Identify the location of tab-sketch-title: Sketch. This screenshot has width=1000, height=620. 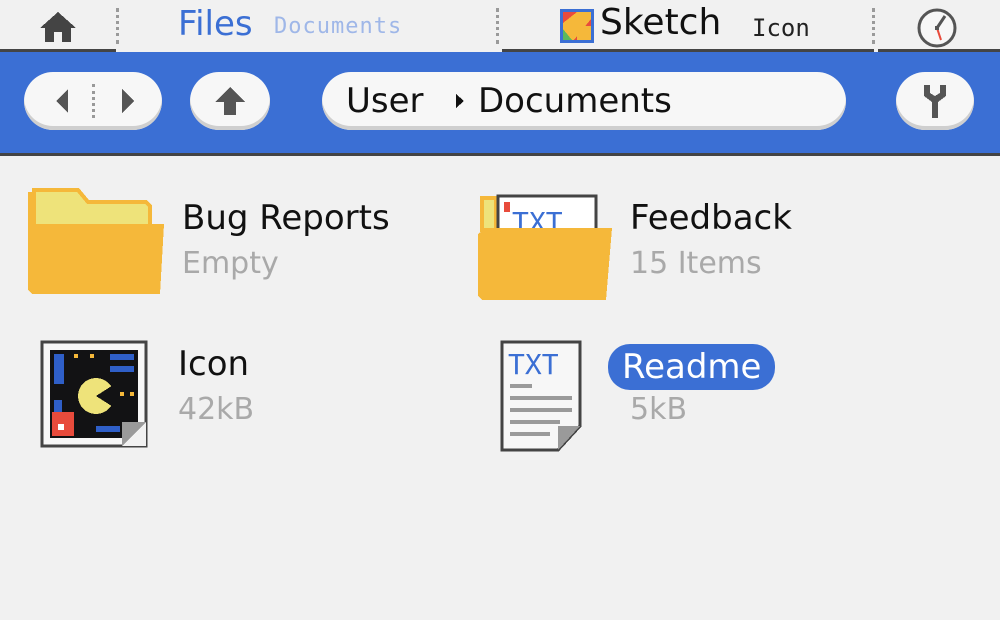
(661, 22).